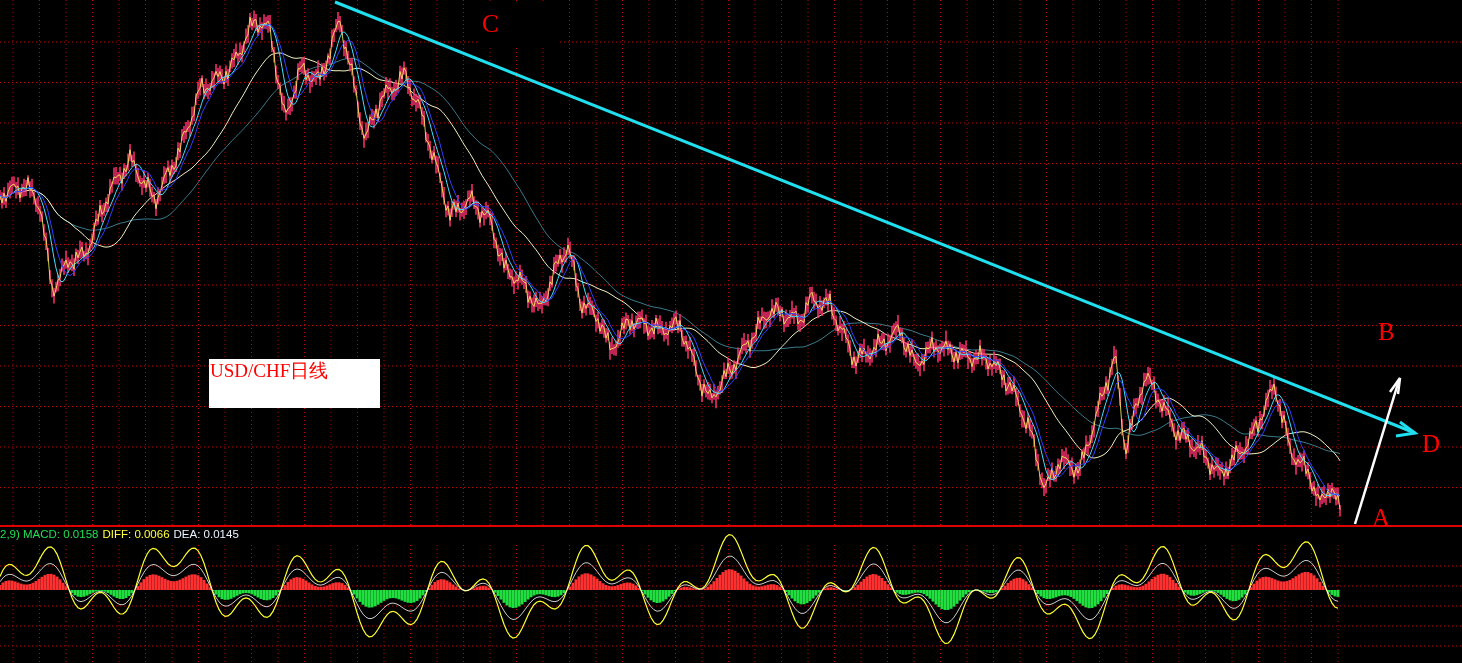 The image size is (1462, 663). What do you see at coordinates (136, 534) in the screenshot?
I see `indicator-value: DIFF: 0.0066` at bounding box center [136, 534].